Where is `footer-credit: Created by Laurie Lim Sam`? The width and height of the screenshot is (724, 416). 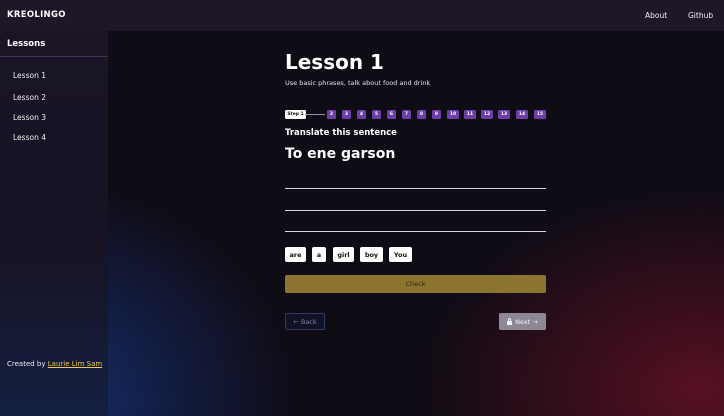 footer-credit: Created by Laurie Lim Sam is located at coordinates (54, 364).